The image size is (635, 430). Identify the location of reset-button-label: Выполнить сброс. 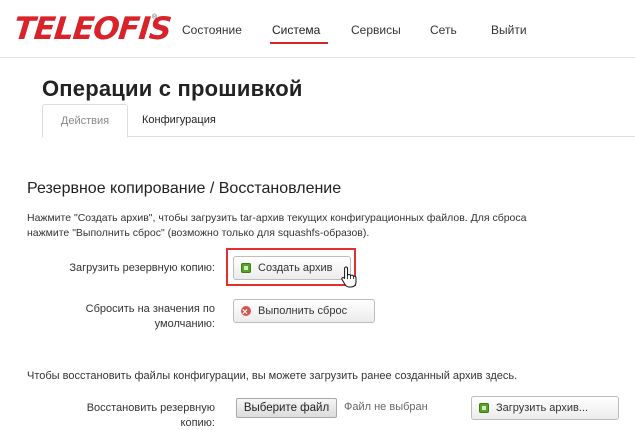
(303, 311).